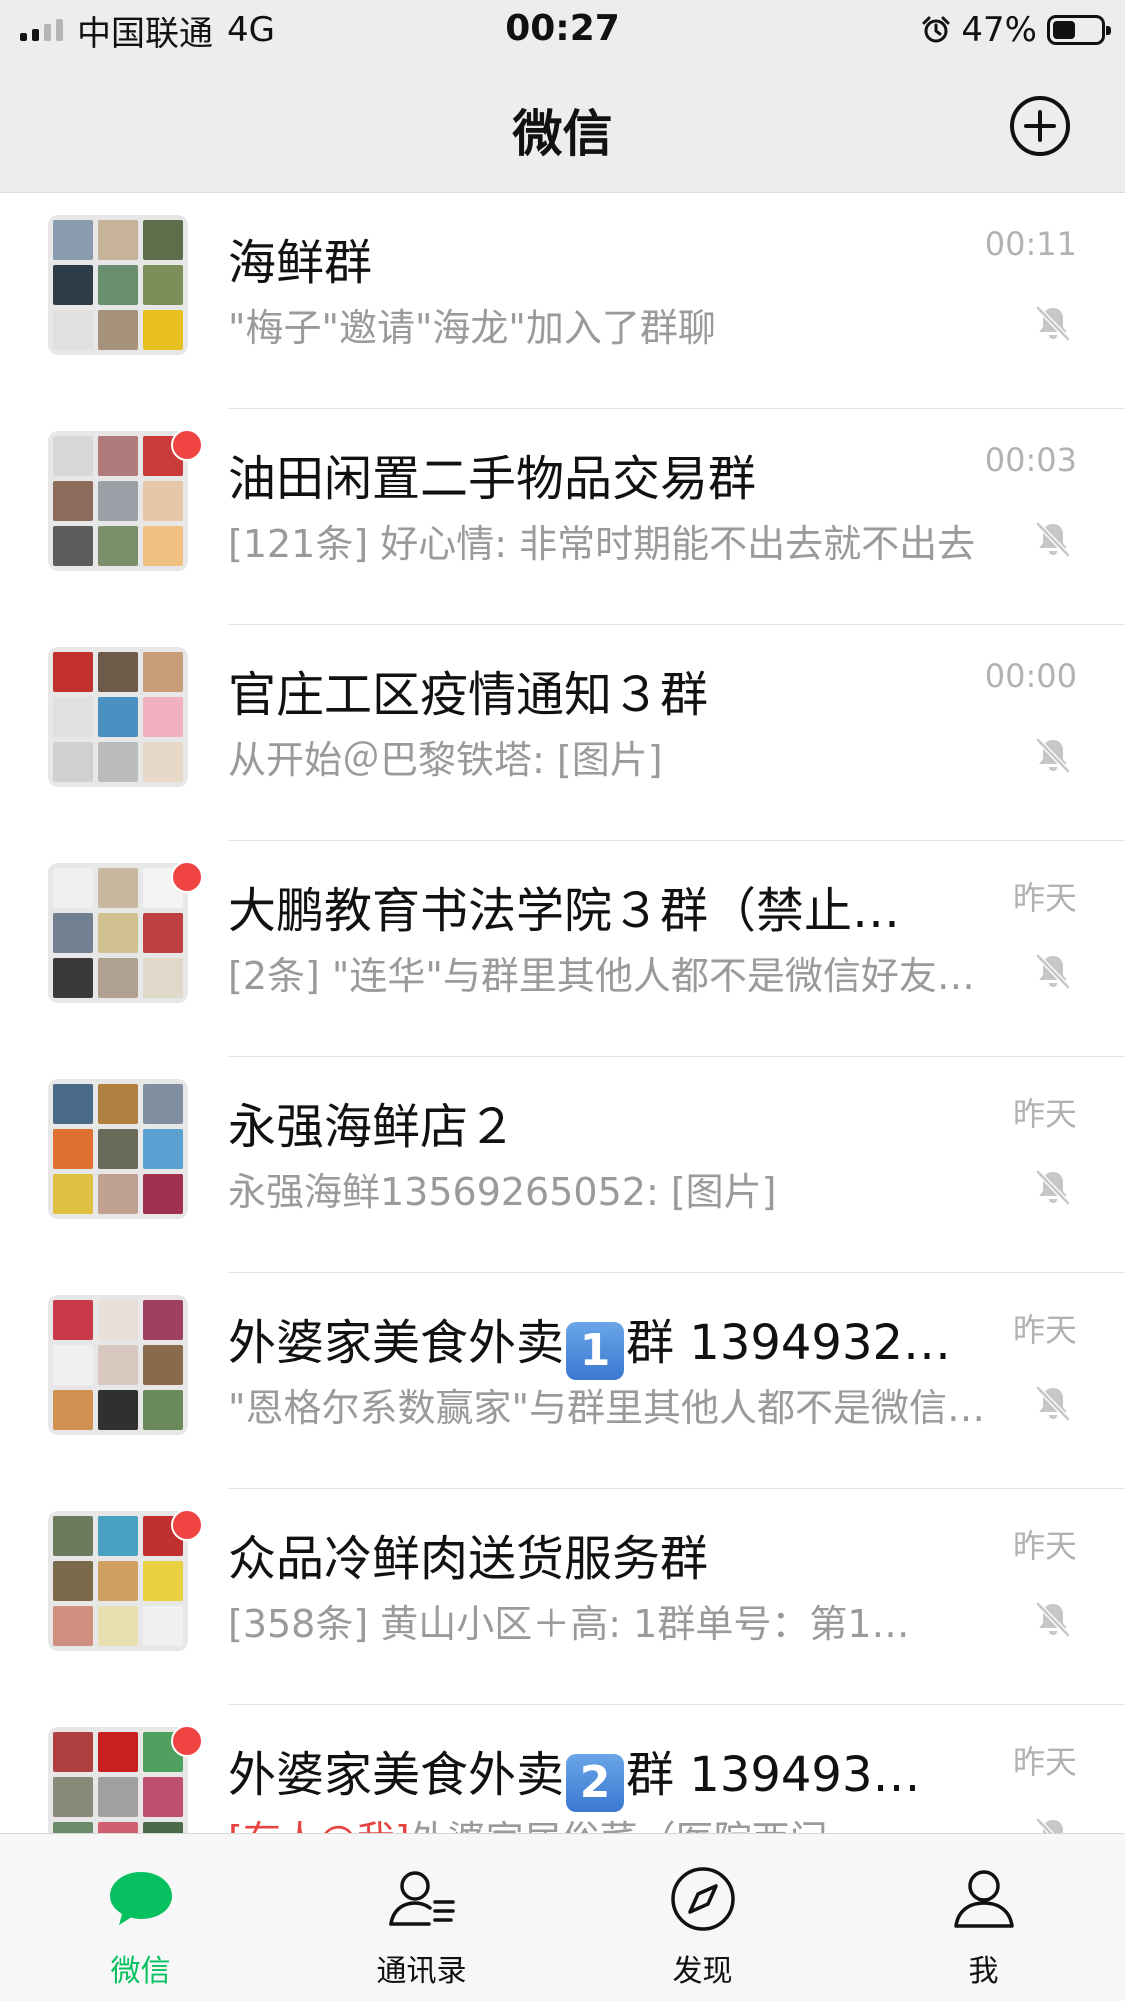 Image resolution: width=1125 pixels, height=2001 pixels. I want to click on chat-bubble-icon, so click(141, 1898).